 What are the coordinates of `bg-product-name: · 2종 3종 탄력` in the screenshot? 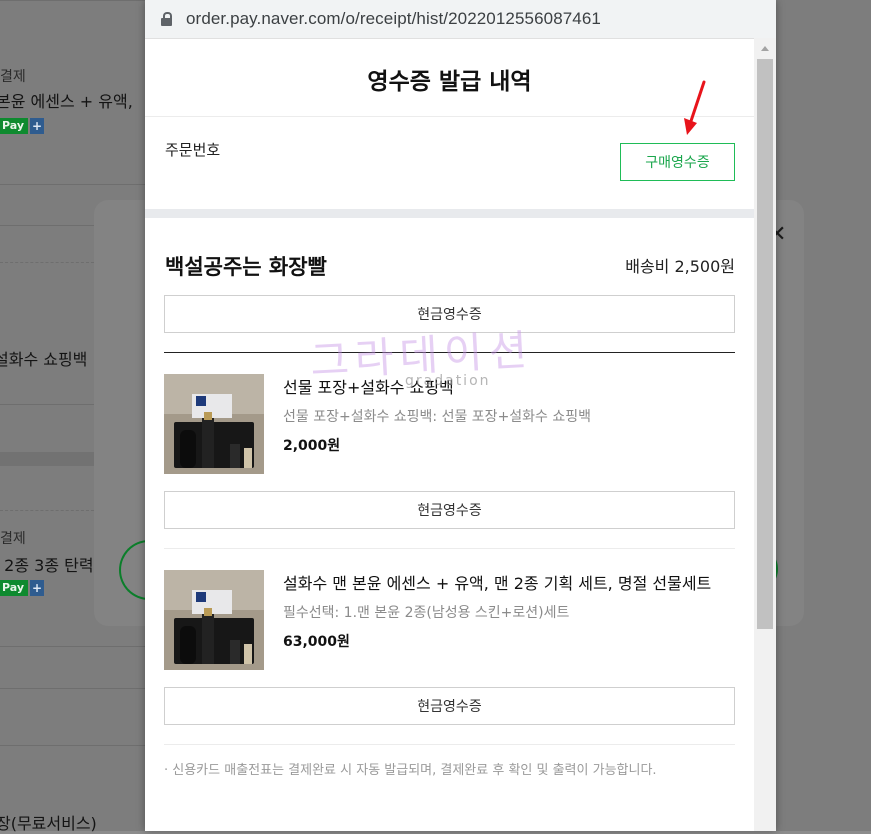 It's located at (47, 565).